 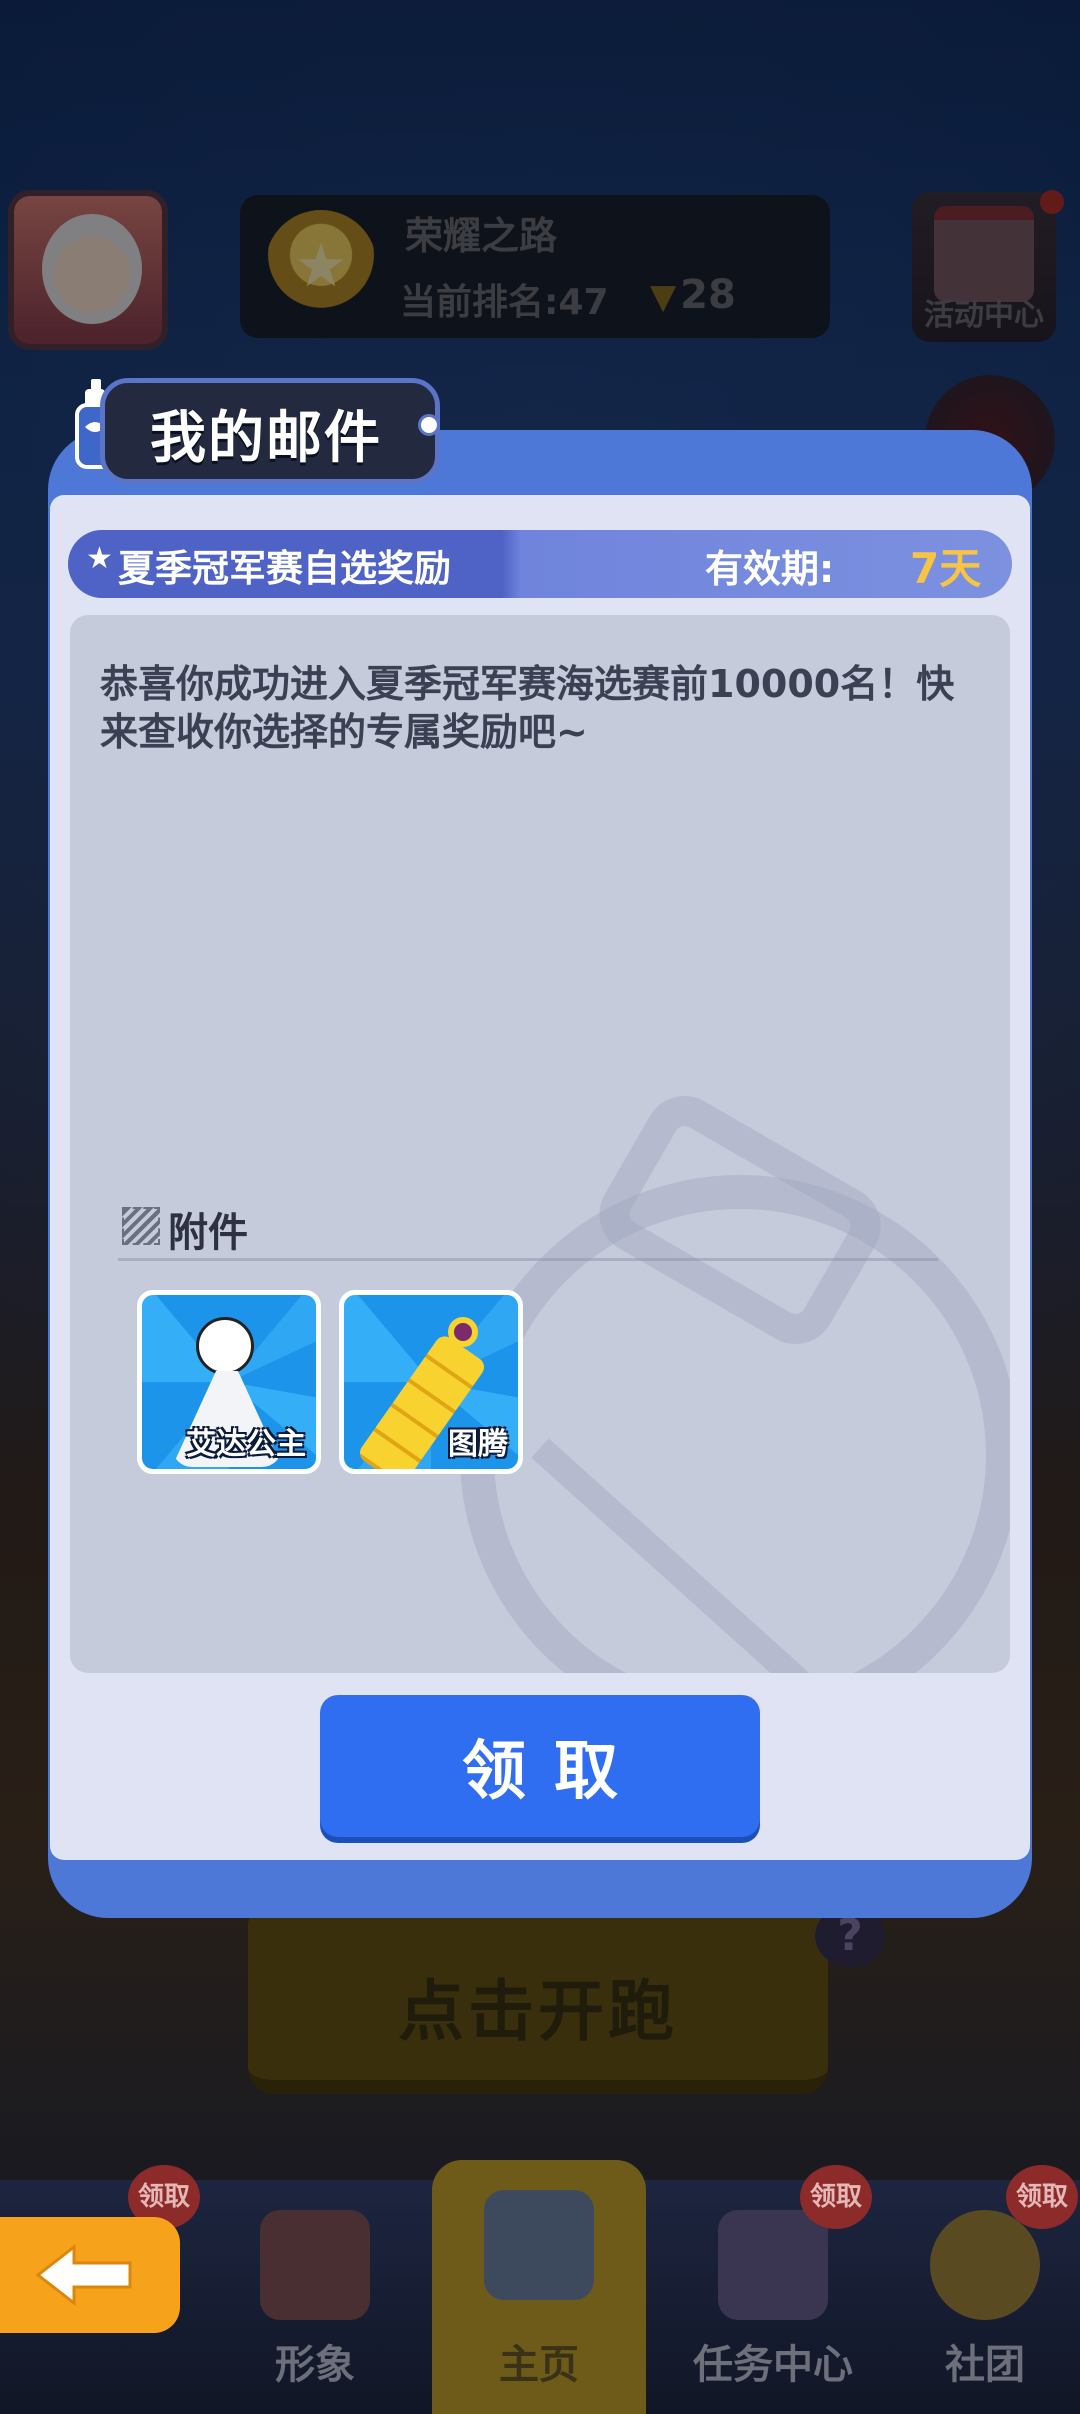 I want to click on nav-label: 形象, so click(x=315, y=2365).